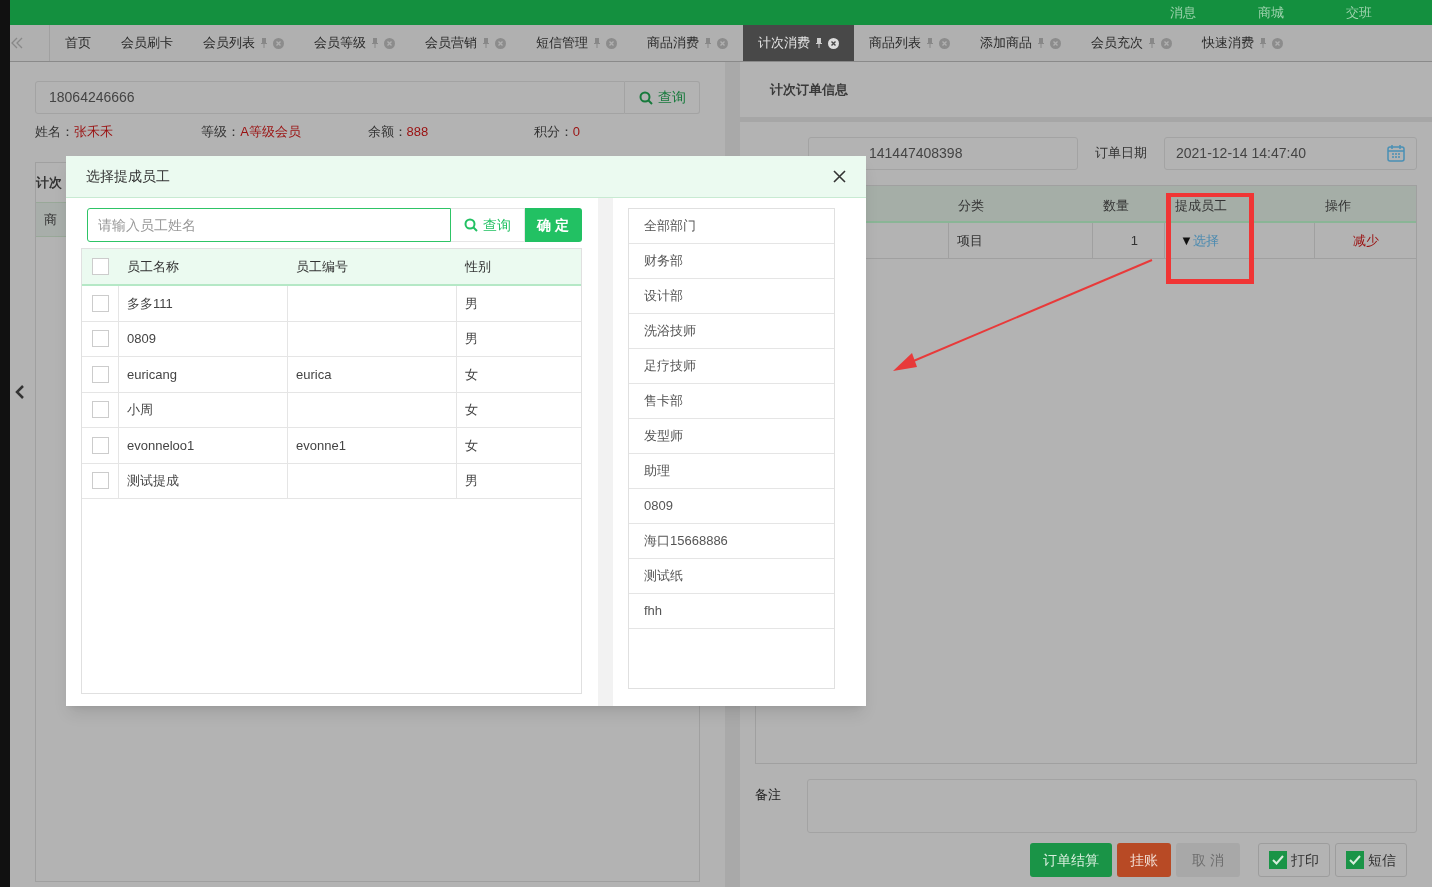 This screenshot has height=887, width=1432. What do you see at coordinates (387, 132) in the screenshot?
I see `field-label: 余额：` at bounding box center [387, 132].